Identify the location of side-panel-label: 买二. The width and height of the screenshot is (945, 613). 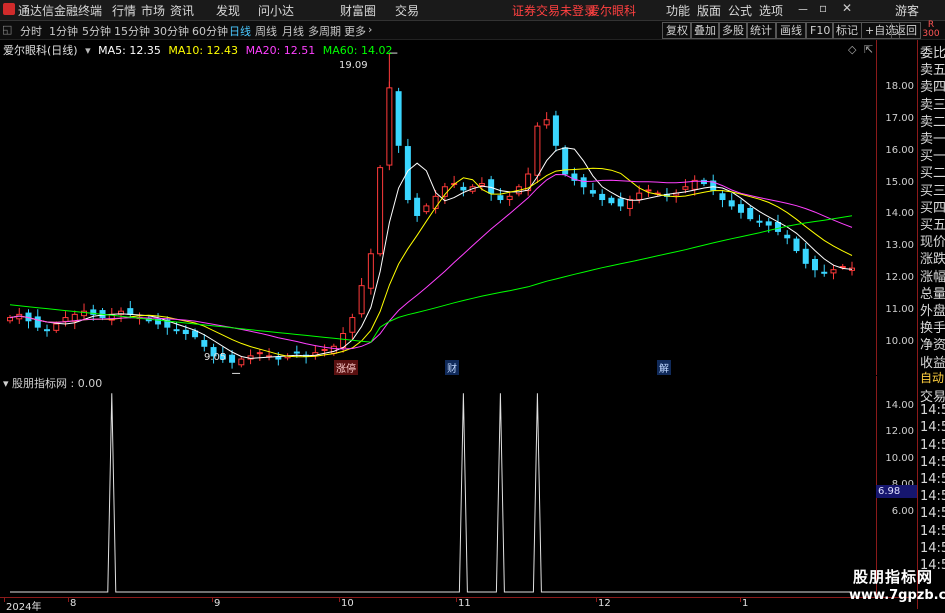
(932, 174).